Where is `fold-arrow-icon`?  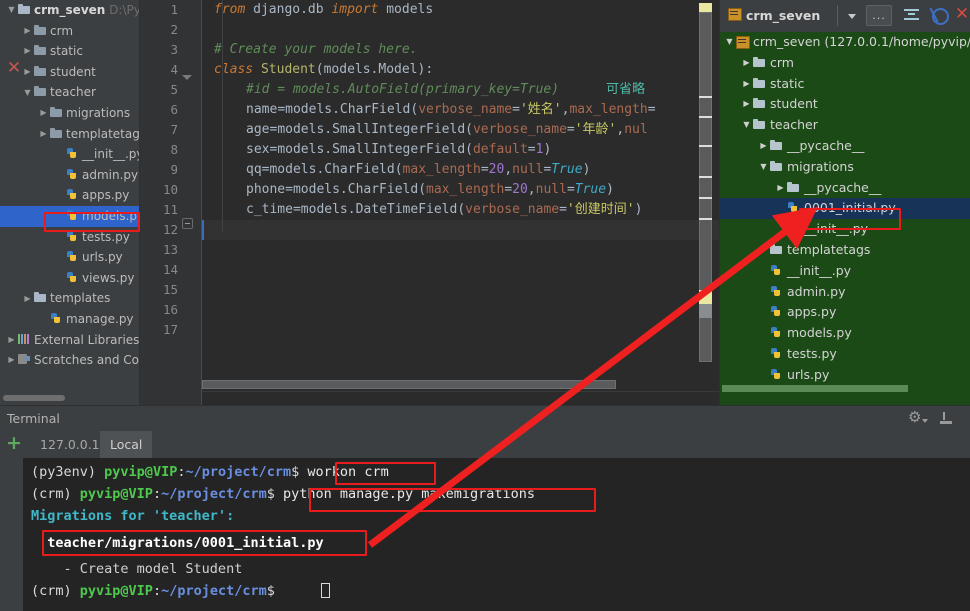 fold-arrow-icon is located at coordinates (187, 79).